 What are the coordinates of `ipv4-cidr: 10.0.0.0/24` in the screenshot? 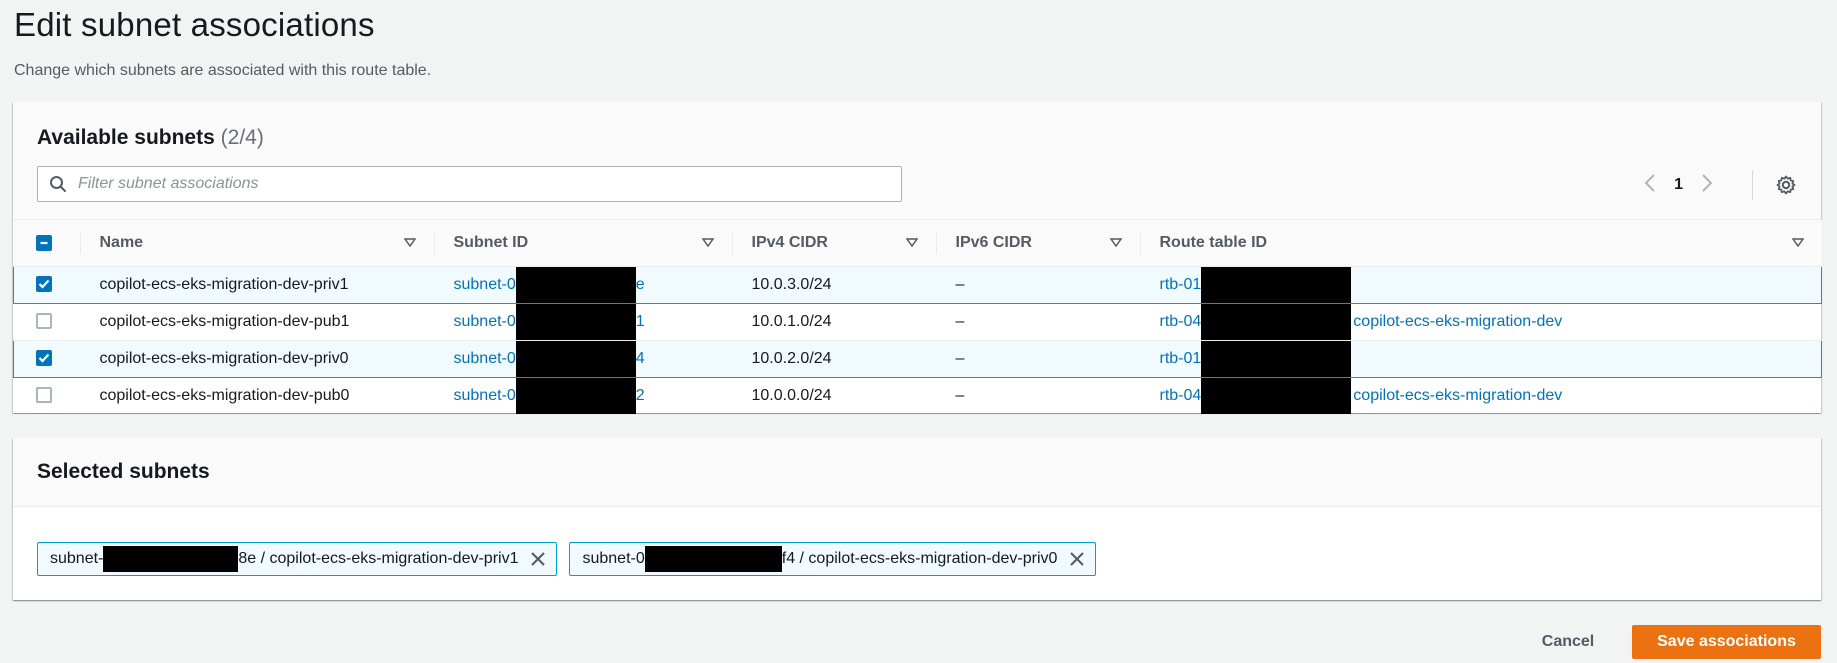 It's located at (833, 396).